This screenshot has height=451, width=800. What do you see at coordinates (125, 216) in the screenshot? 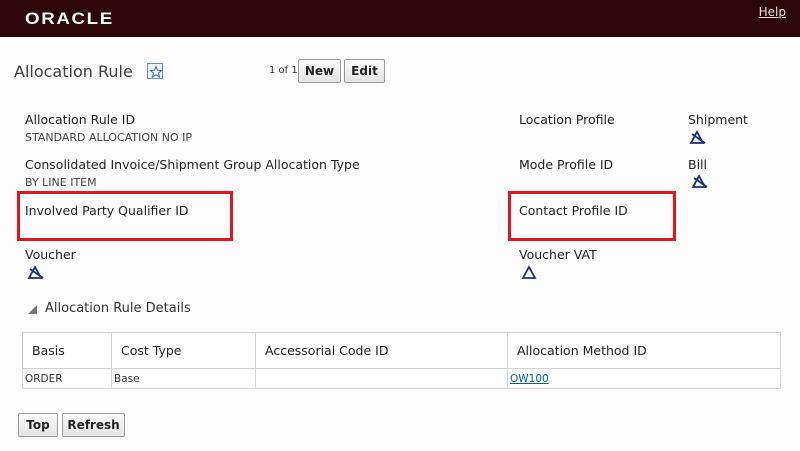
I see `highlight-involved-party` at bounding box center [125, 216].